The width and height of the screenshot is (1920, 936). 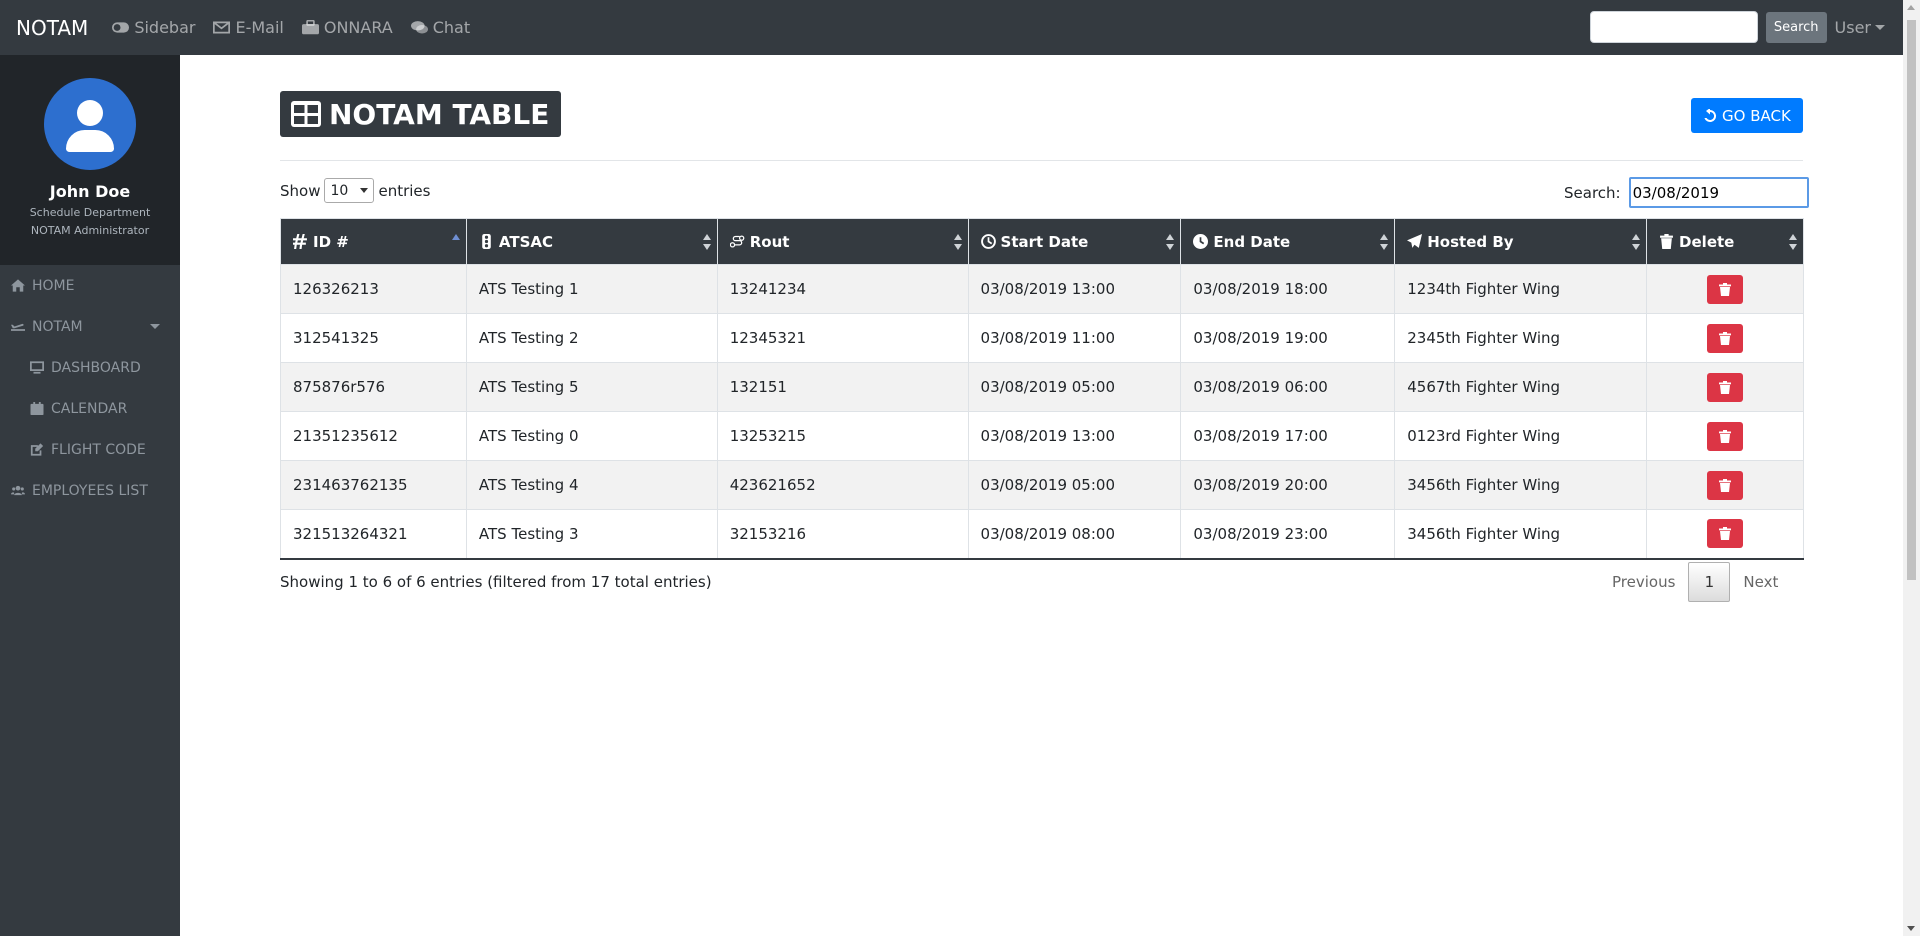 I want to click on go-back-label: GO BACK, so click(x=1756, y=115).